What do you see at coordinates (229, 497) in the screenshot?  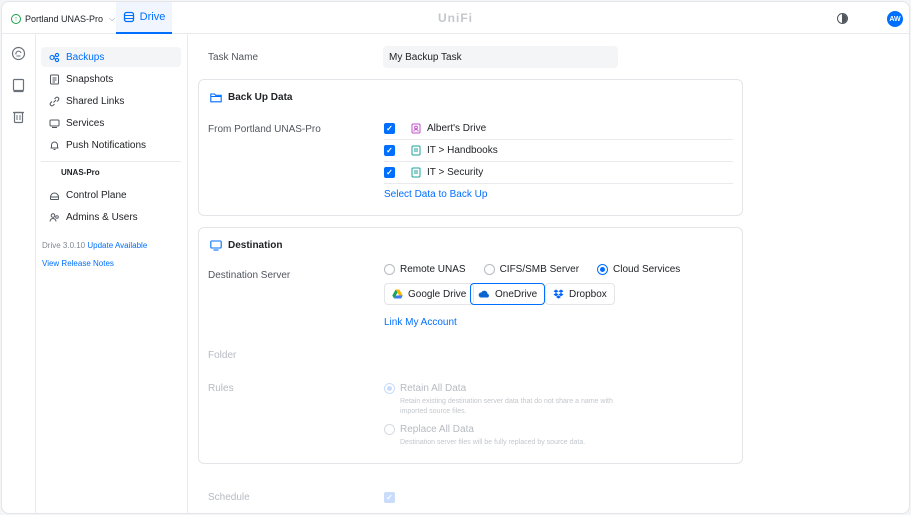 I see `schedule-label: Schedule` at bounding box center [229, 497].